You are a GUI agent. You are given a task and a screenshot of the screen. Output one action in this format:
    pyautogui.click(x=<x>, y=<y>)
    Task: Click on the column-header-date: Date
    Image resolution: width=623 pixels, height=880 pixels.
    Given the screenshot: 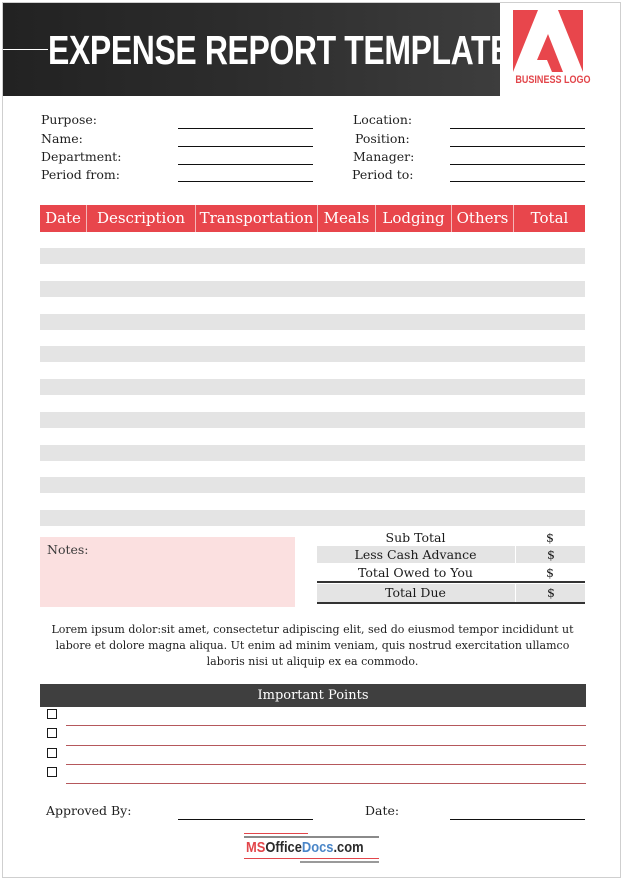 What is the action you would take?
    pyautogui.click(x=63, y=218)
    